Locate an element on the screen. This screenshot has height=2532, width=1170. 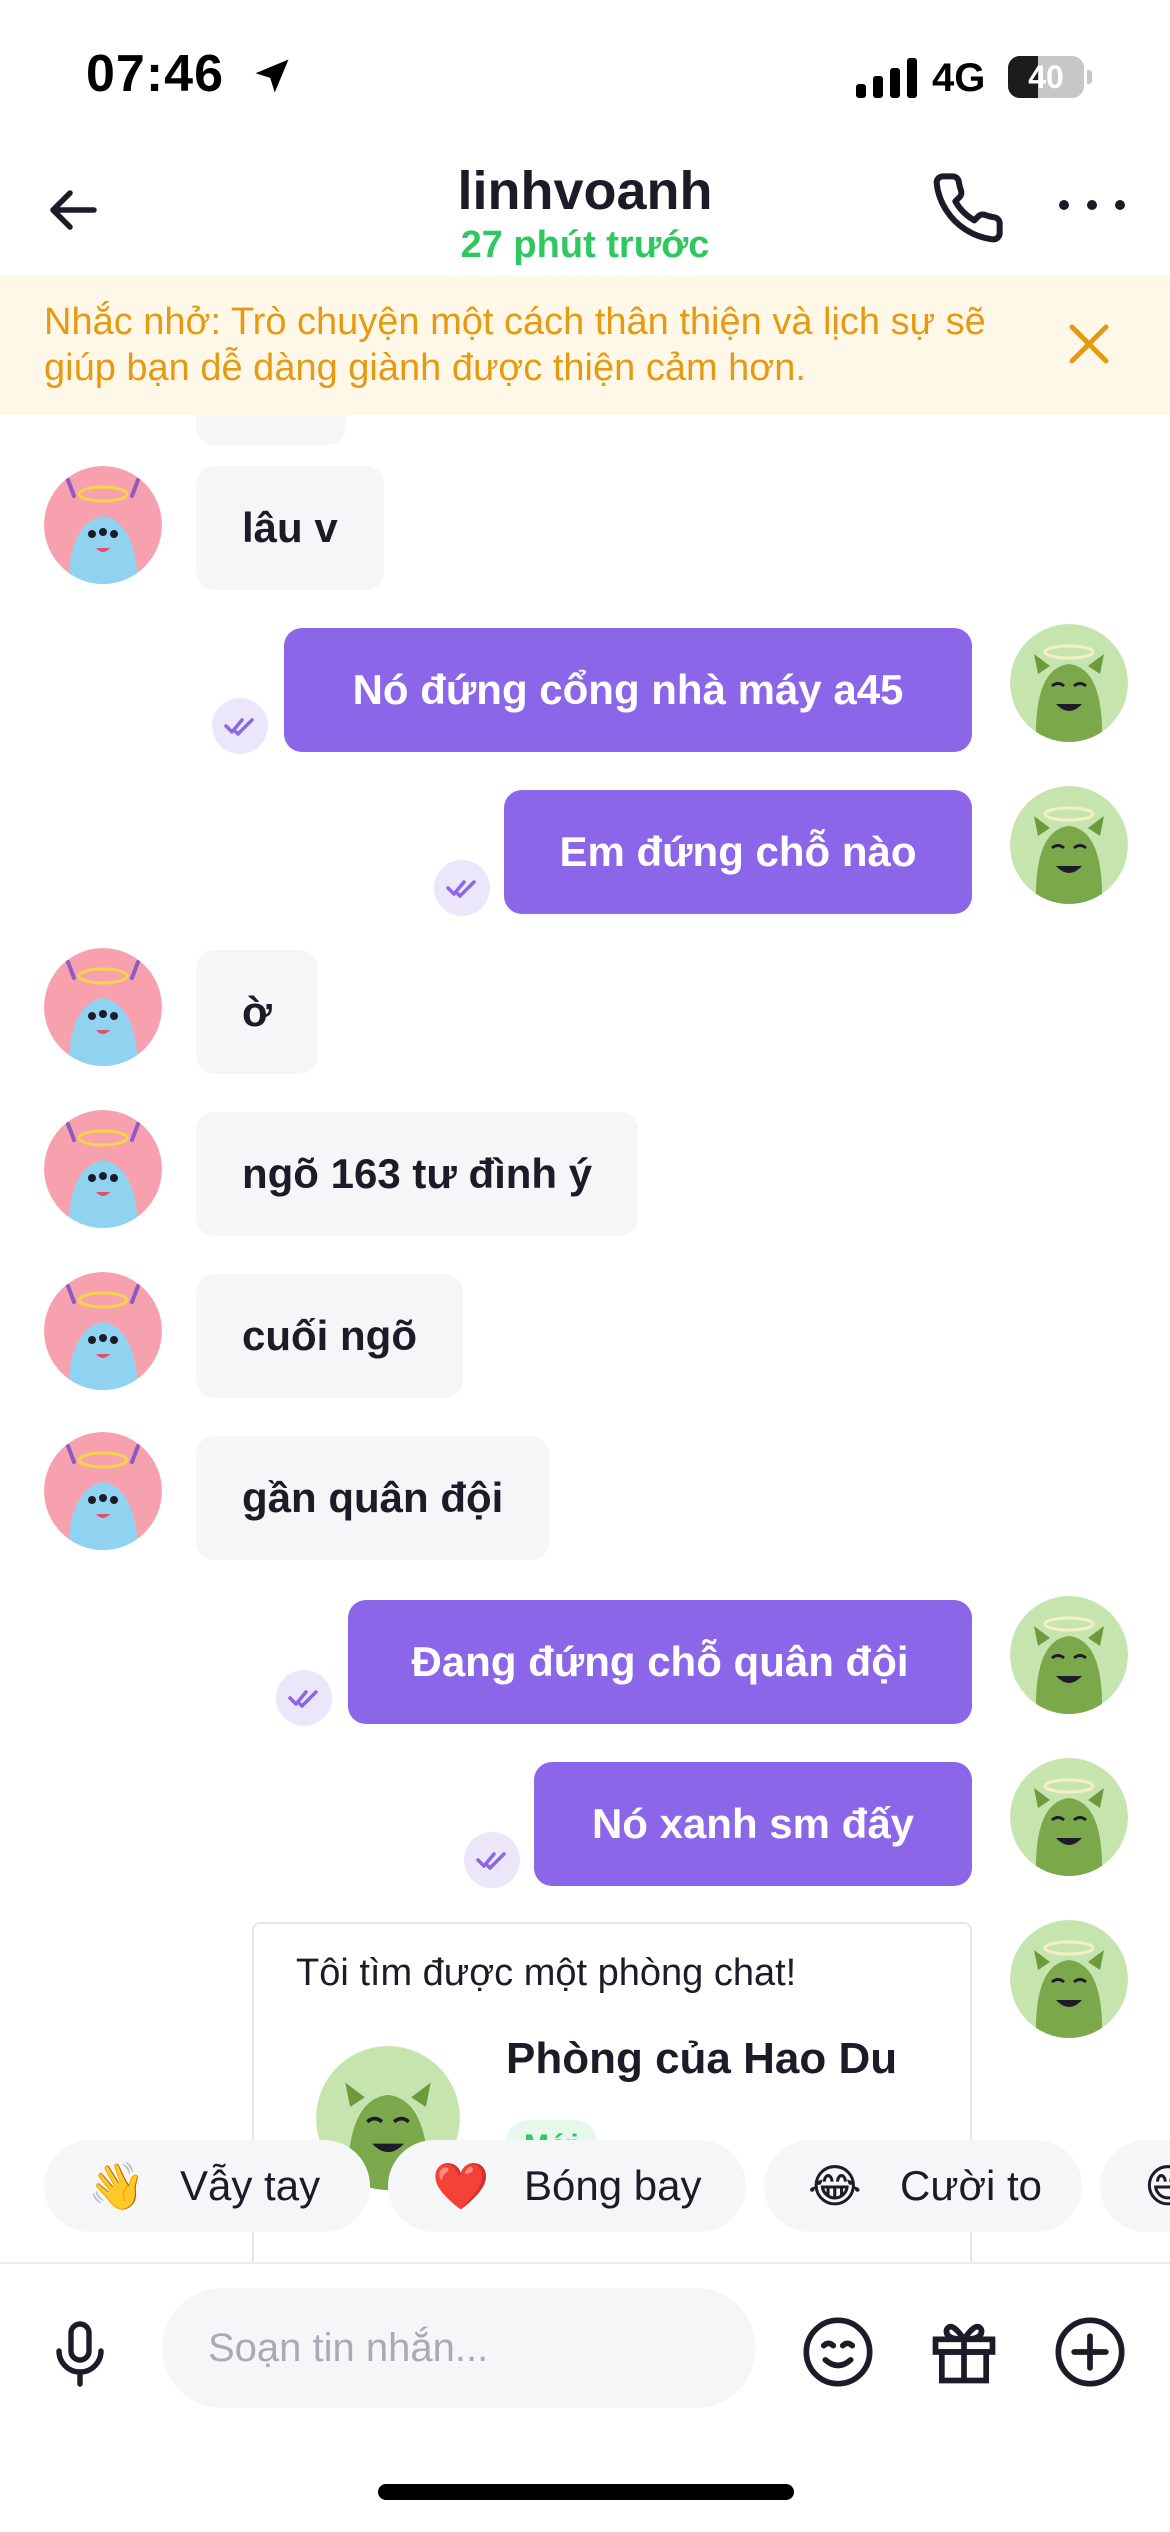
heart-emoji-icon: ❤️ is located at coordinates (461, 2186).